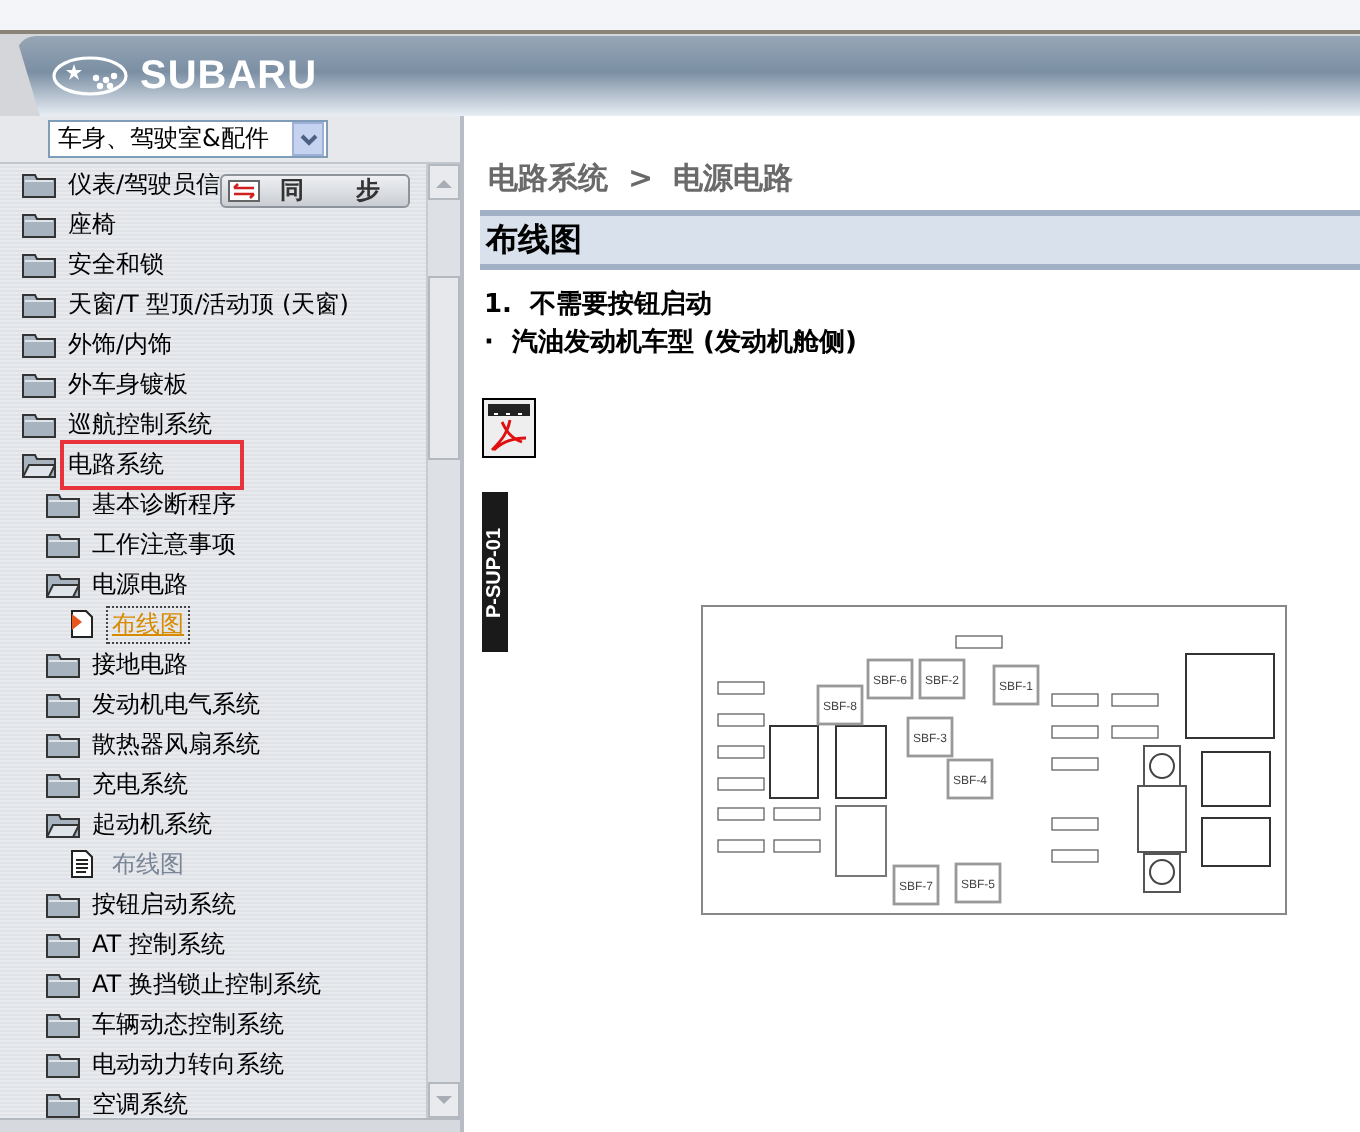 The width and height of the screenshot is (1360, 1132). Describe the element at coordinates (920, 240) in the screenshot. I see `section-heading: 布线图` at that location.